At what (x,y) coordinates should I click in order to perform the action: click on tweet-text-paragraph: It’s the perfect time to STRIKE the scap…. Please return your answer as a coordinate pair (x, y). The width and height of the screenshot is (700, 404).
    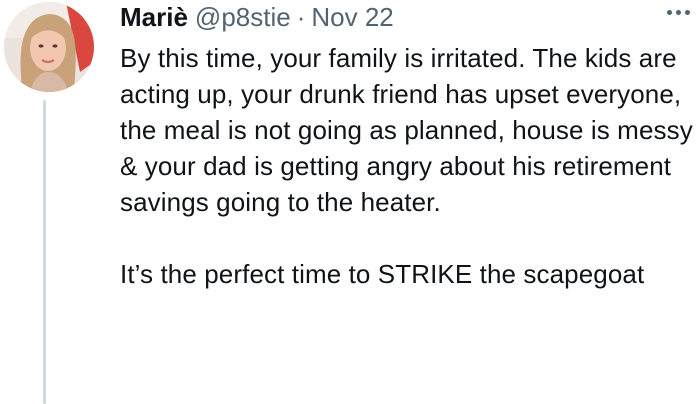
    Looking at the image, I should click on (382, 274).